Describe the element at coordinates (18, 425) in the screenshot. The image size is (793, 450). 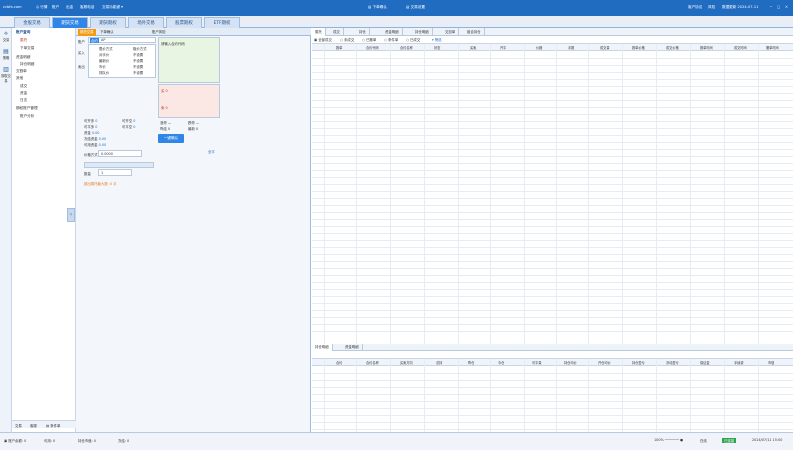
I see `bottom-tab-trade: 交易` at that location.